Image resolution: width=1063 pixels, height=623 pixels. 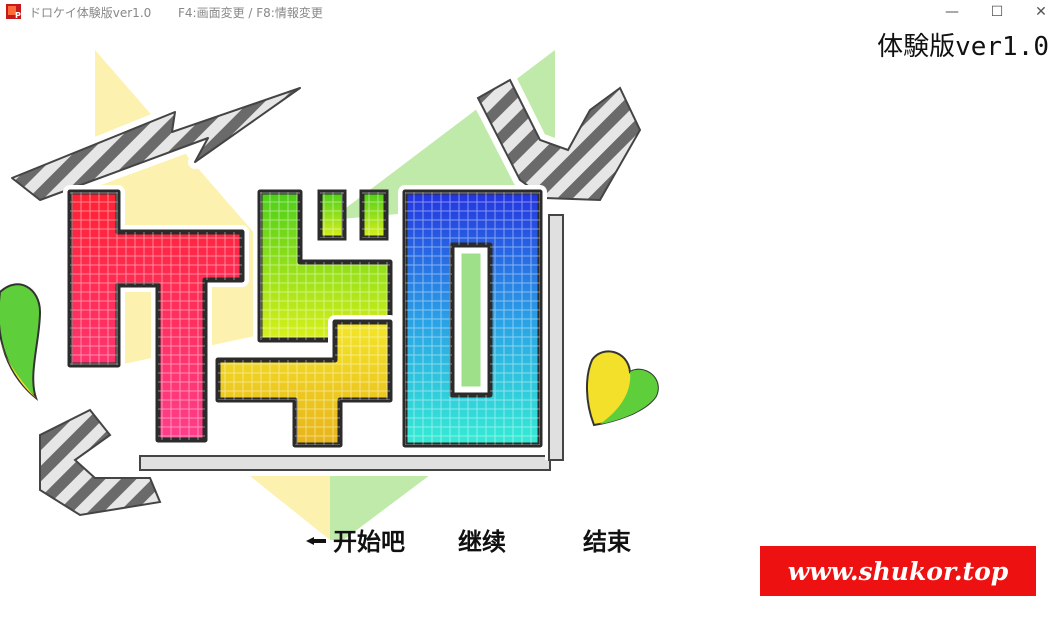 What do you see at coordinates (963, 47) in the screenshot?
I see `version-label: 体験版ver1.0` at bounding box center [963, 47].